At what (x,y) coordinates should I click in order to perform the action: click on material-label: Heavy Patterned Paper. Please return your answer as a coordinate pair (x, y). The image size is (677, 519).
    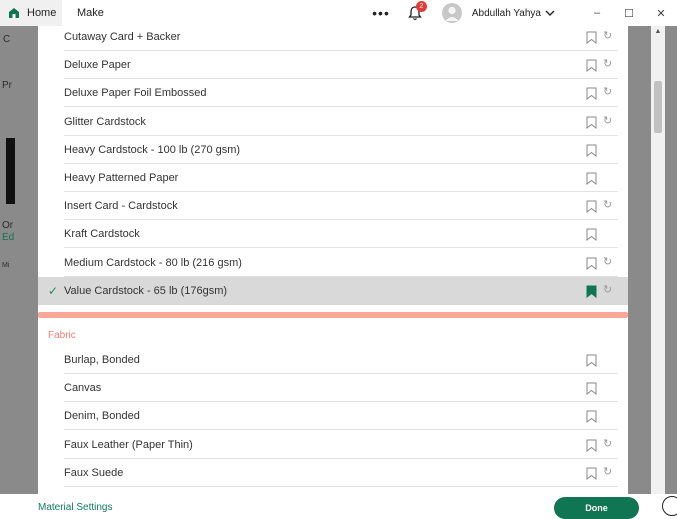
    Looking at the image, I should click on (121, 178).